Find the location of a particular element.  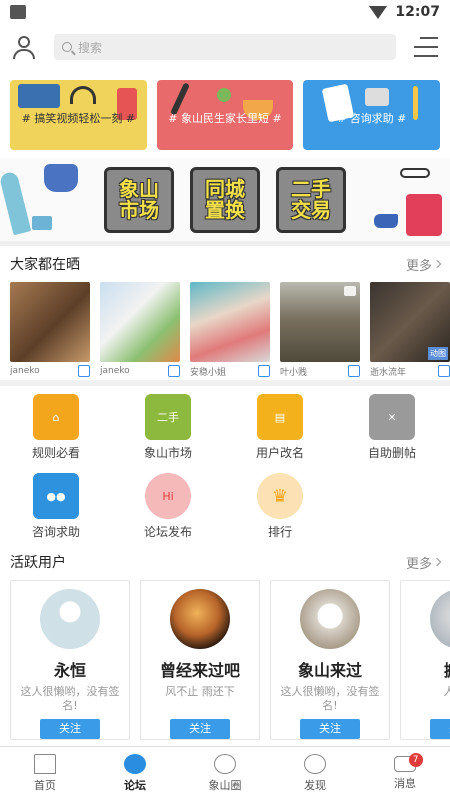

luggage-icon is located at coordinates (424, 215).